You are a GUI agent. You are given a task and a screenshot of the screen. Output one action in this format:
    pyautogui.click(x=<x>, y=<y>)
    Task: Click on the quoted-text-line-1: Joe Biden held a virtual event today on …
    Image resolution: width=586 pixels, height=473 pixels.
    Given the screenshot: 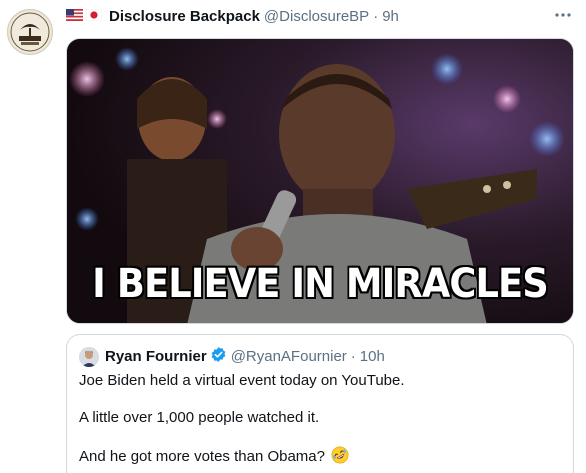 What is the action you would take?
    pyautogui.click(x=242, y=380)
    